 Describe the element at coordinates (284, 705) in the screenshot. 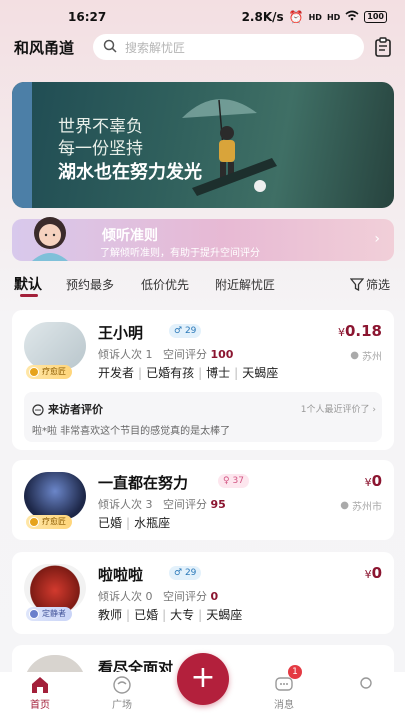

I see `tab-messages-label: 消息` at that location.